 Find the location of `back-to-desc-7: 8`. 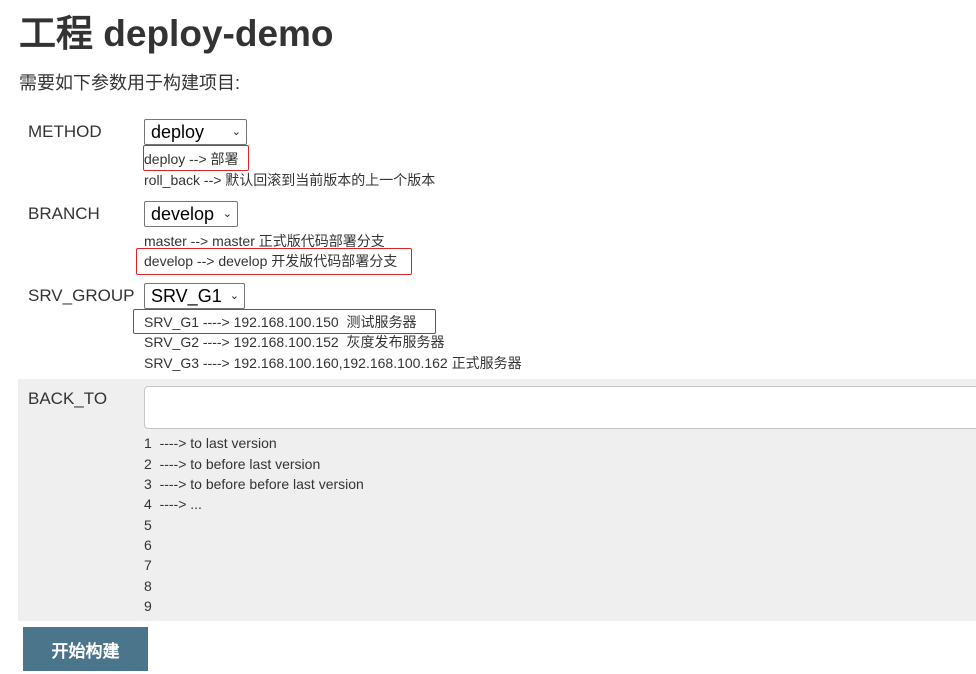

back-to-desc-7: 8 is located at coordinates (148, 586).